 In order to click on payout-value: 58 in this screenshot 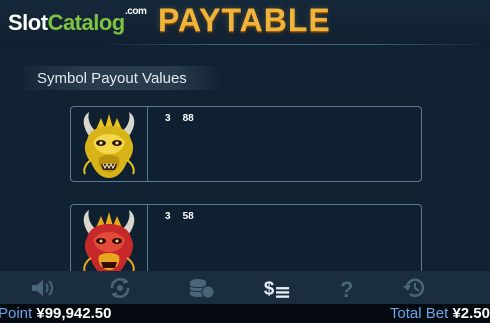, I will do `click(188, 216)`.